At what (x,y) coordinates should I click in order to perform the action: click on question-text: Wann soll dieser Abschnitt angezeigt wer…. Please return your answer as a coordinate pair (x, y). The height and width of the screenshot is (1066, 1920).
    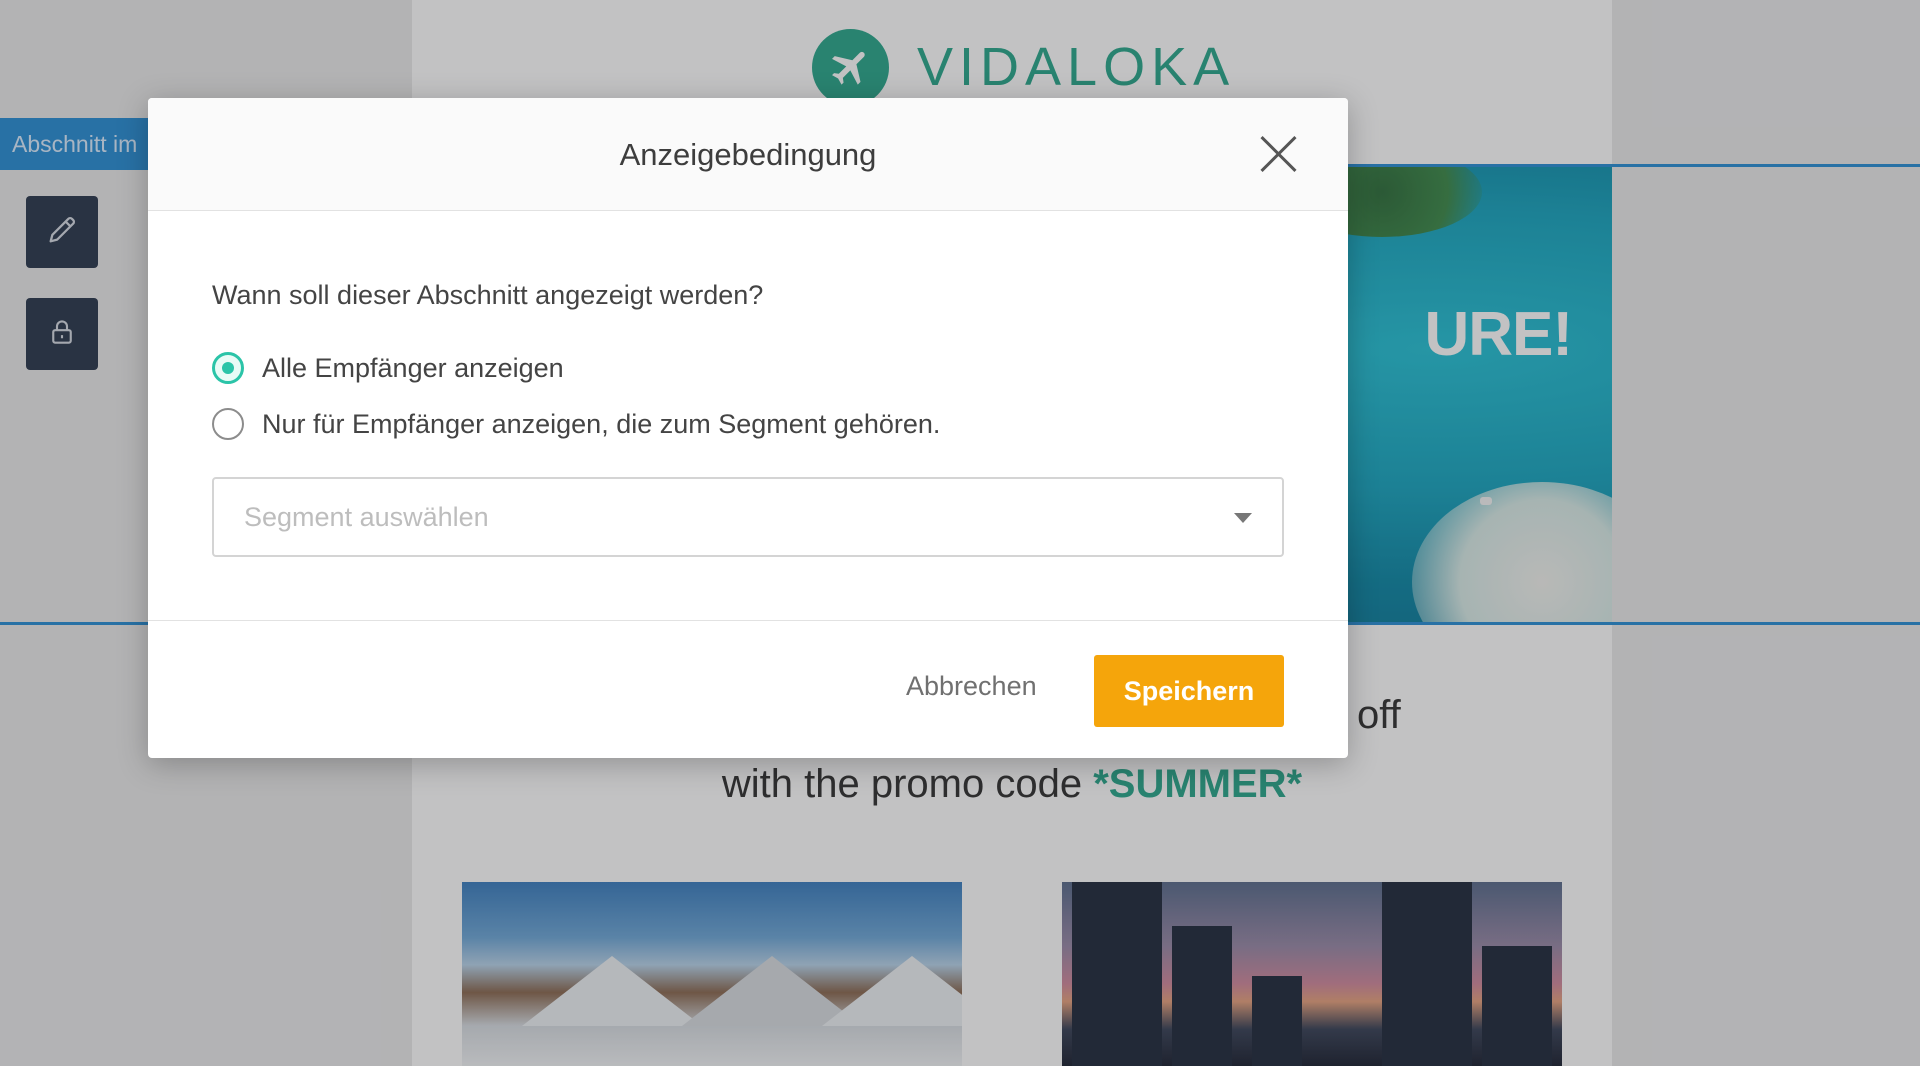
    Looking at the image, I should click on (488, 295).